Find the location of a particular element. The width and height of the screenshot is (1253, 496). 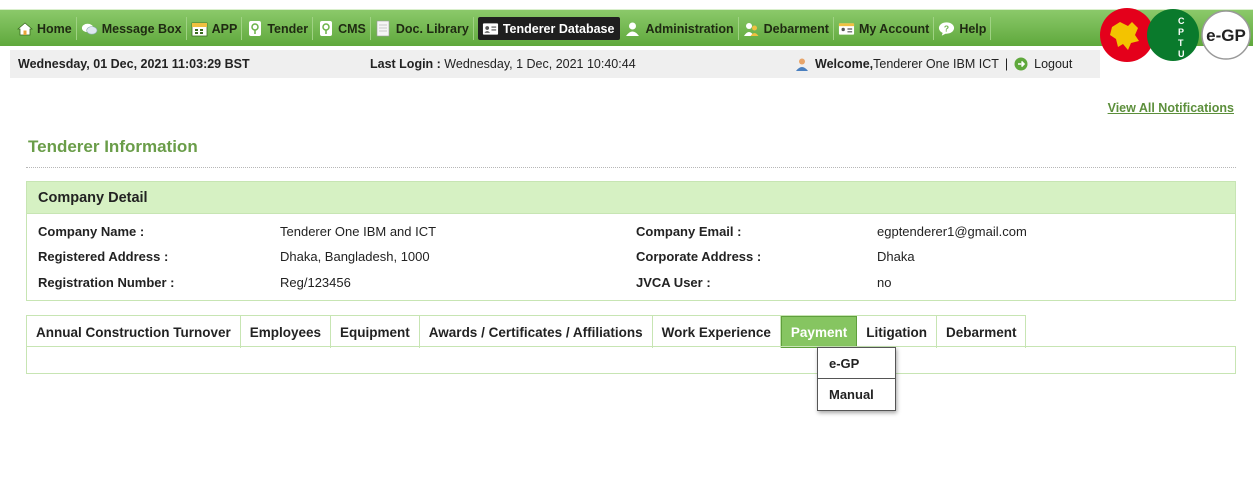

tab-content-area is located at coordinates (631, 360).